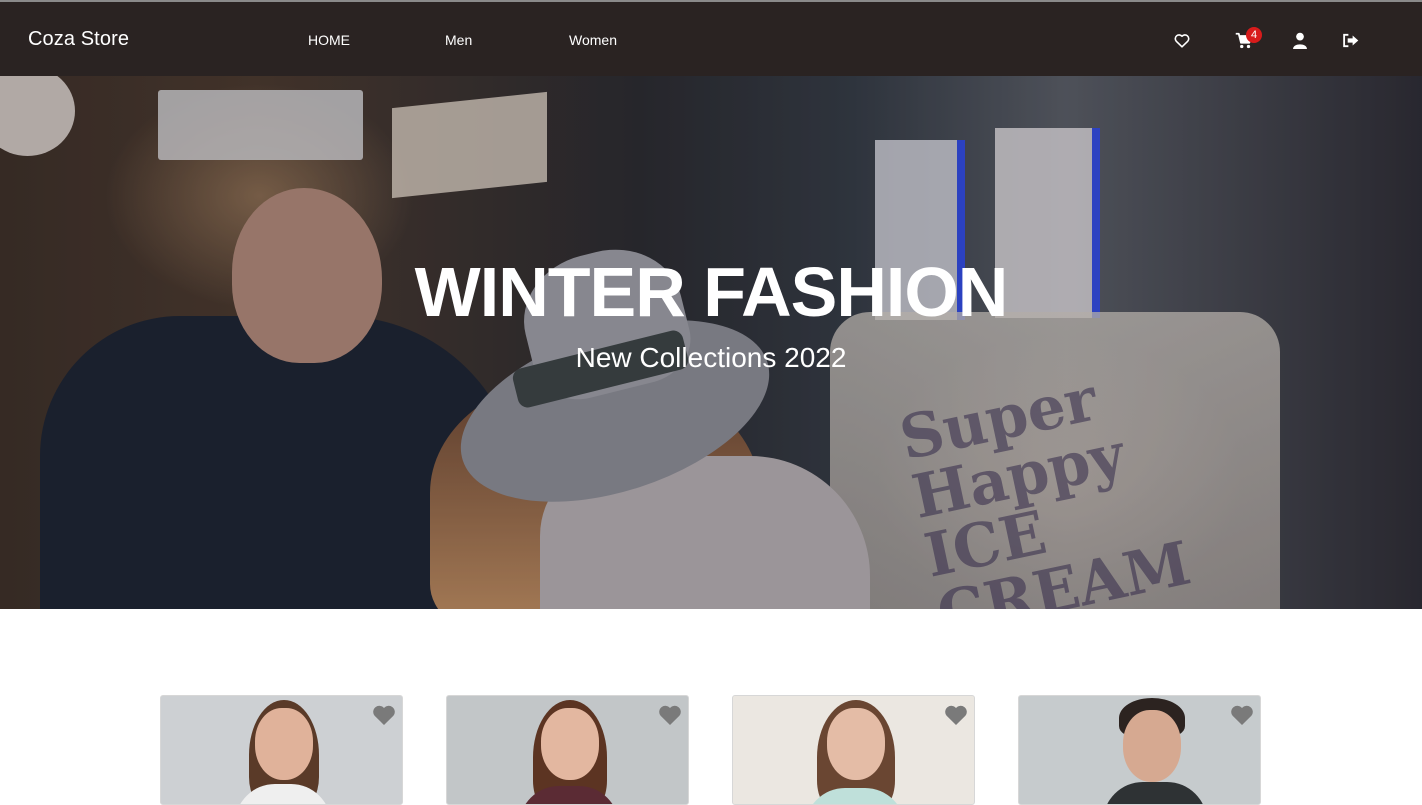 This screenshot has width=1422, height=805. I want to click on nav-link-home: HOME, so click(329, 40).